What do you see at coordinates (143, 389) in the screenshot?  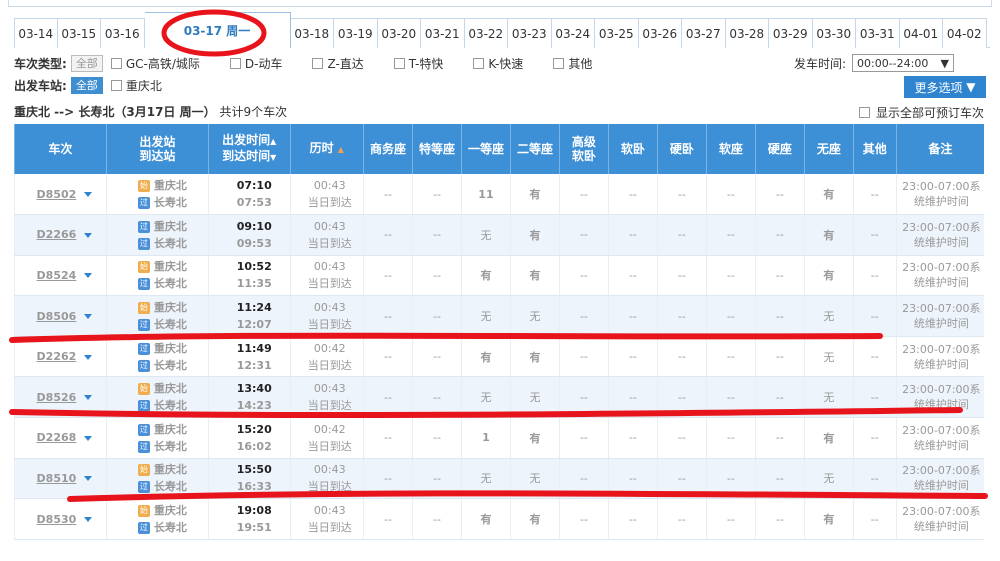 I see `station-type-badge: 始` at bounding box center [143, 389].